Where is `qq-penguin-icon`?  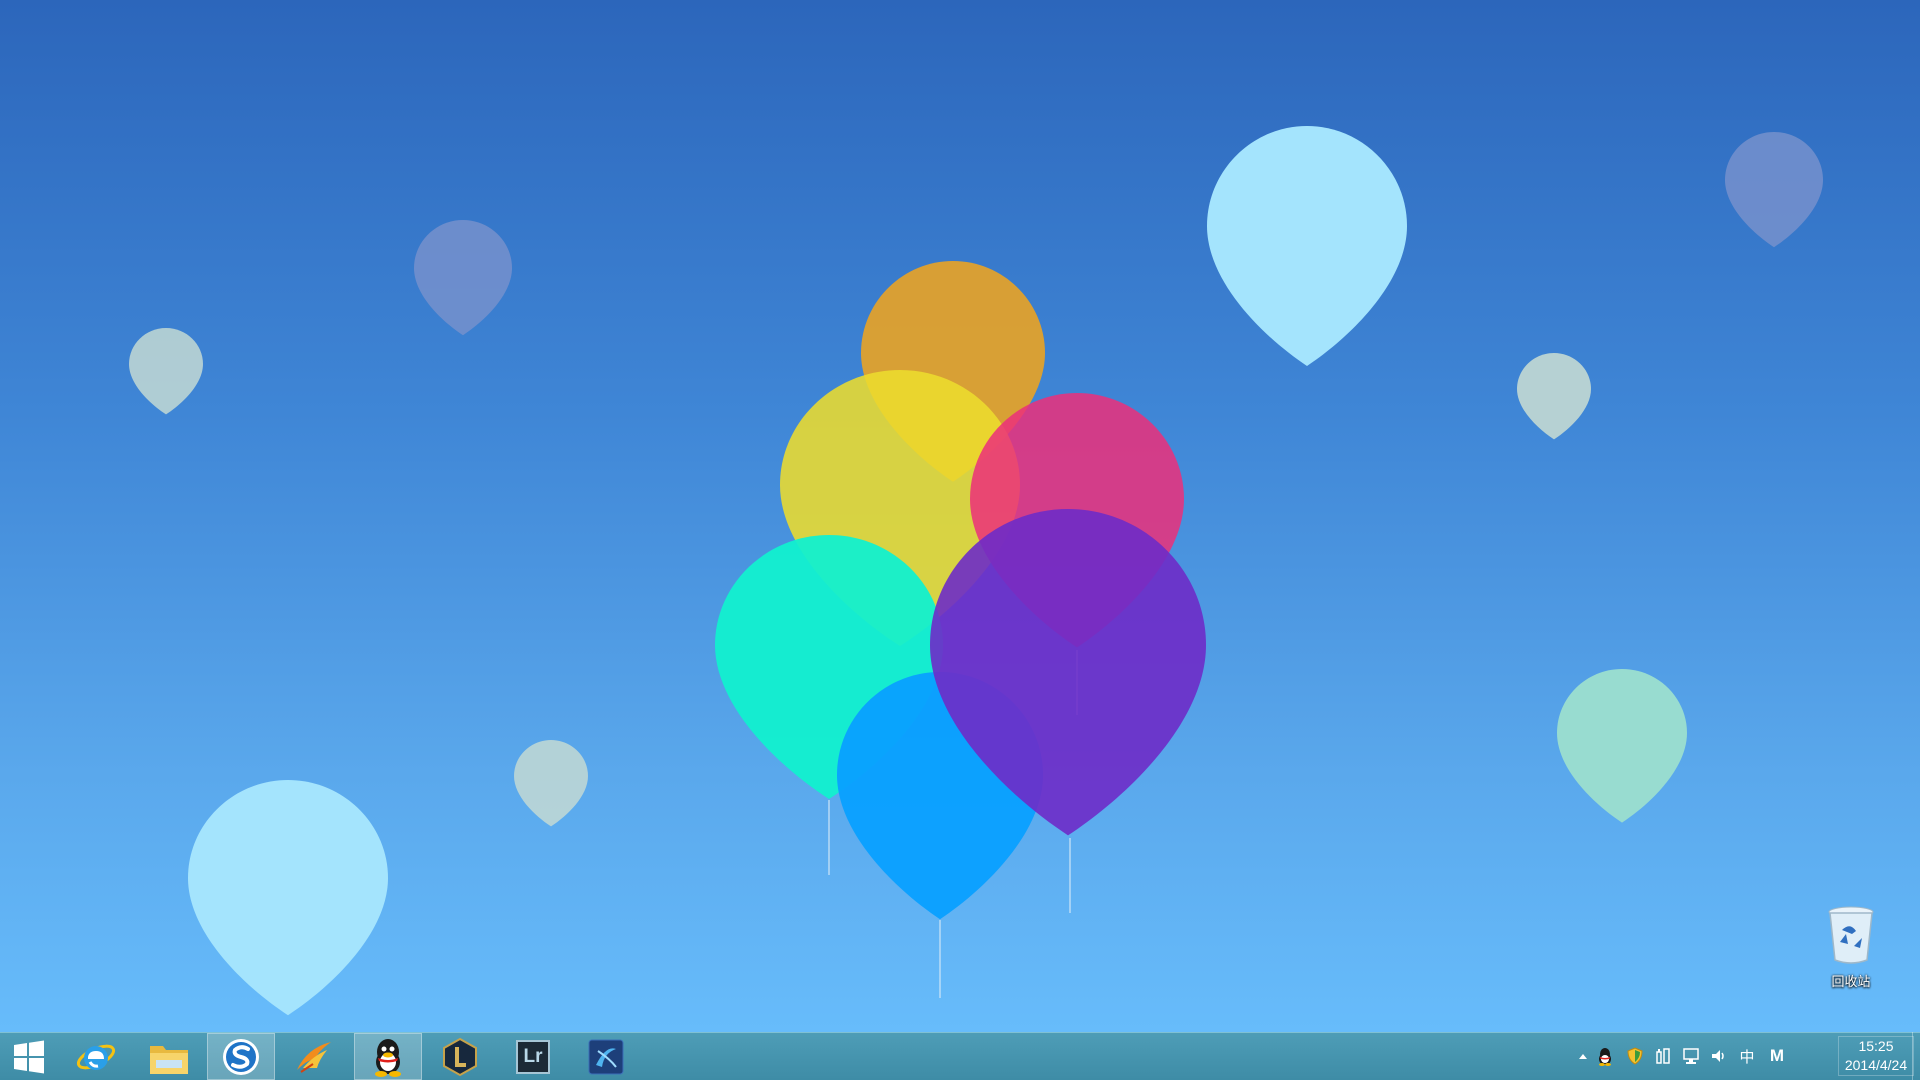 qq-penguin-icon is located at coordinates (388, 1057).